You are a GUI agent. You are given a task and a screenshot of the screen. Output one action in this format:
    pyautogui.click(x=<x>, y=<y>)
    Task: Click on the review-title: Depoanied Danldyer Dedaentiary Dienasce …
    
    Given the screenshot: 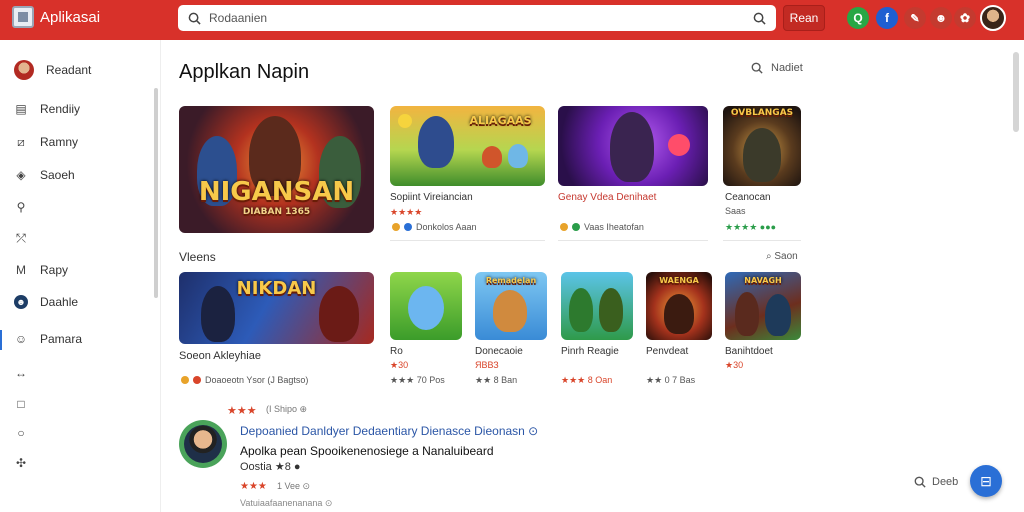 What is the action you would take?
    pyautogui.click(x=389, y=431)
    